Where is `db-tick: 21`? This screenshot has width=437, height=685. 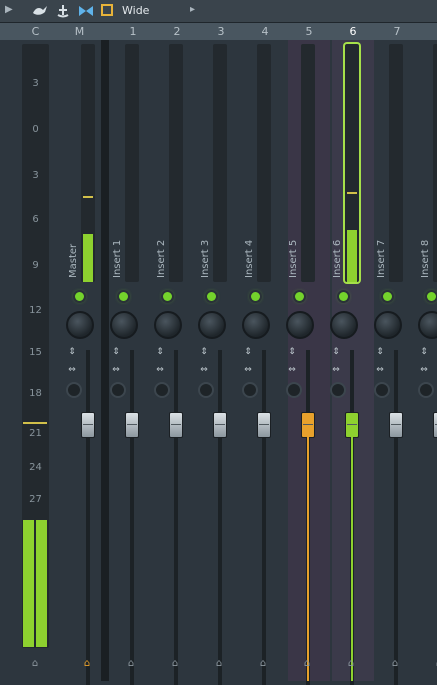
db-tick: 21 is located at coordinates (35, 433).